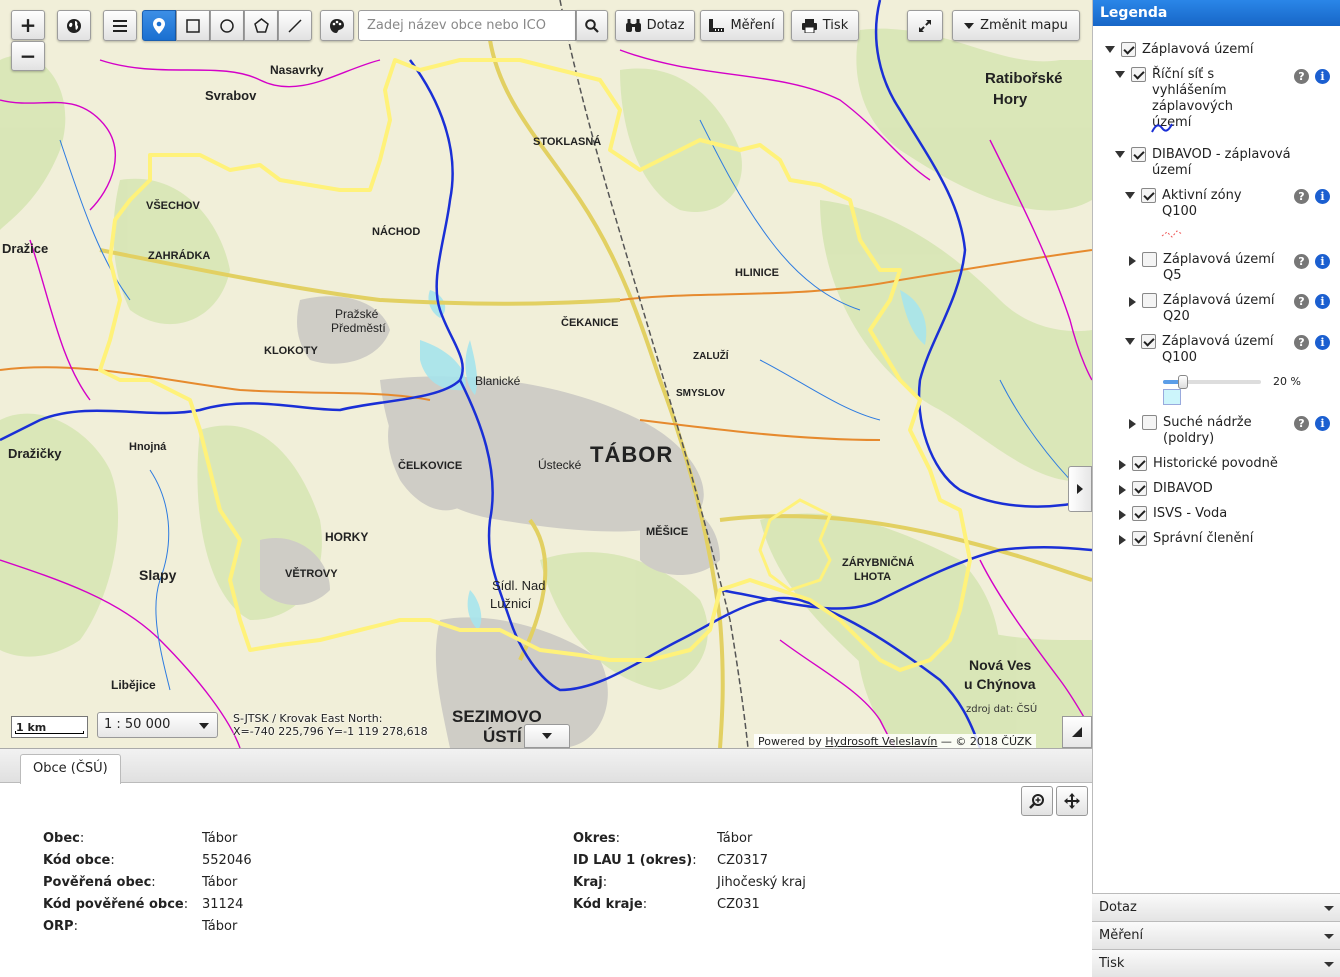 This screenshot has width=1340, height=977. I want to click on accordion-query: Dotaz, so click(1216, 907).